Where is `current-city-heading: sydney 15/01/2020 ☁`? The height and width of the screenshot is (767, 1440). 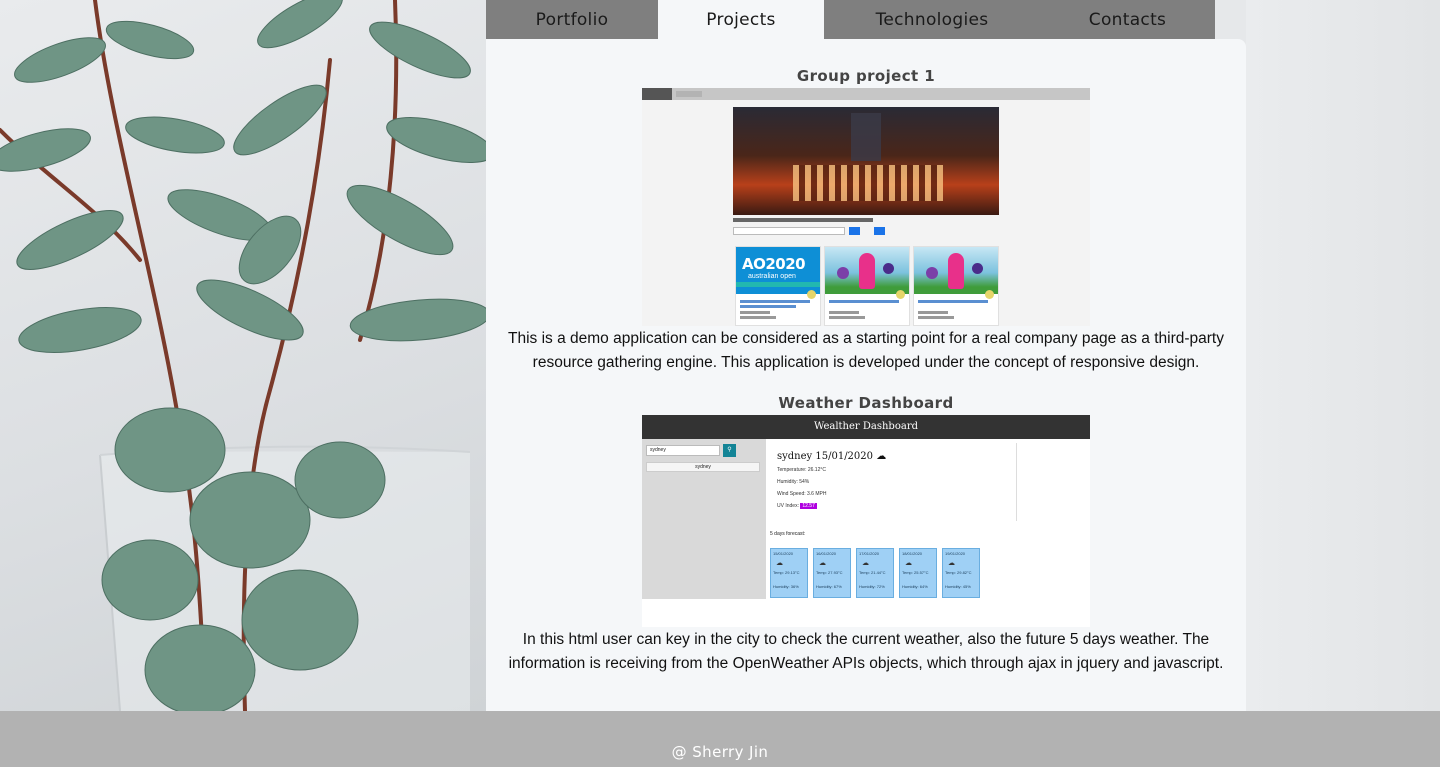 current-city-heading: sydney 15/01/2020 ☁ is located at coordinates (831, 456).